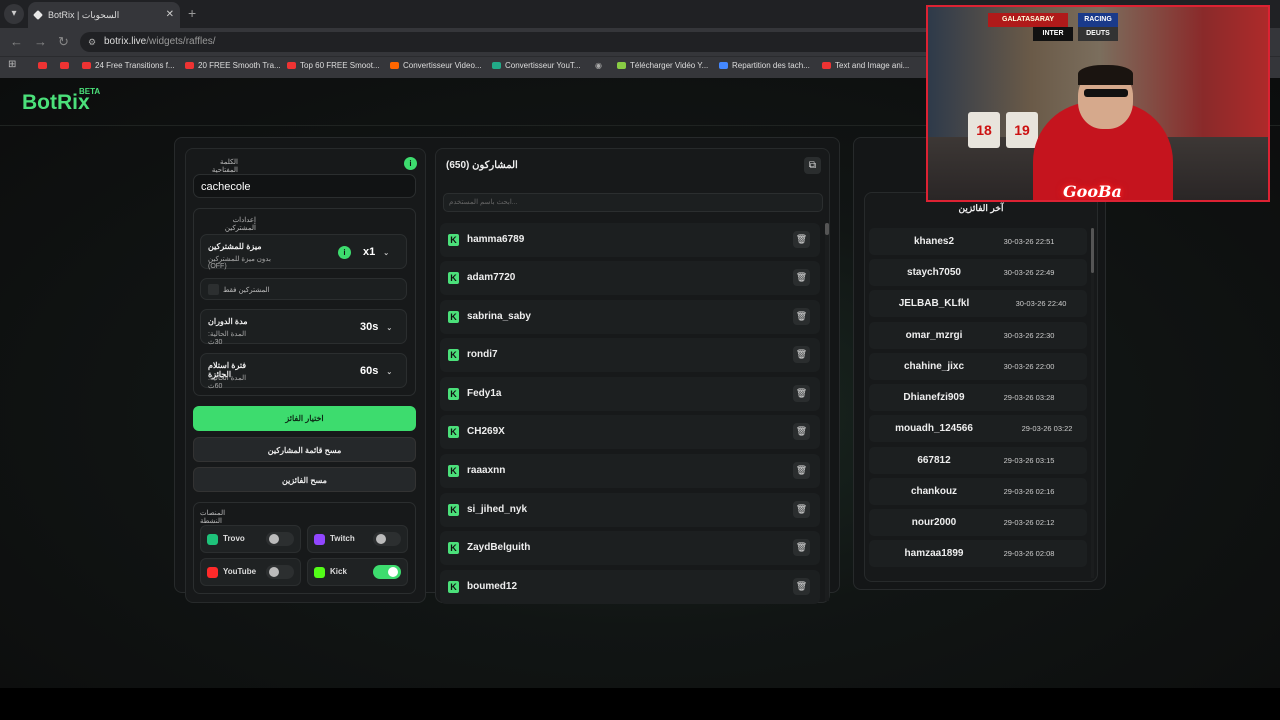  I want to click on jersey: 19, so click(1022, 130).